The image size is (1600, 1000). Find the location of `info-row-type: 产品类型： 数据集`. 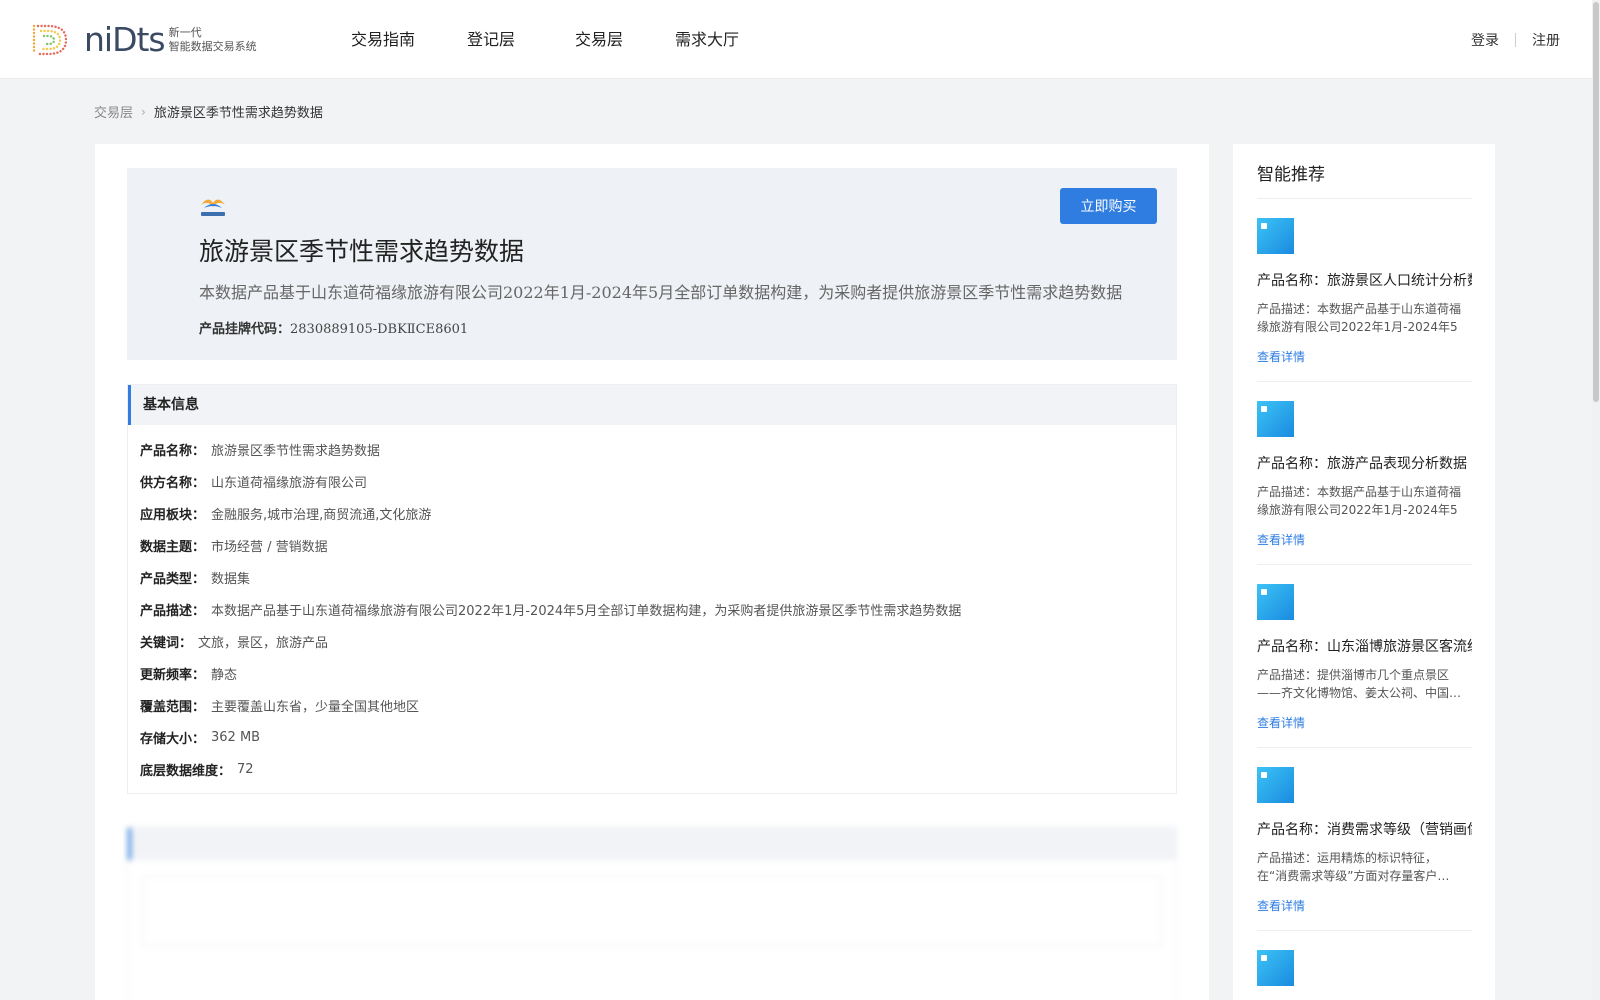

info-row-type: 产品类型： 数据集 is located at coordinates (652, 577).